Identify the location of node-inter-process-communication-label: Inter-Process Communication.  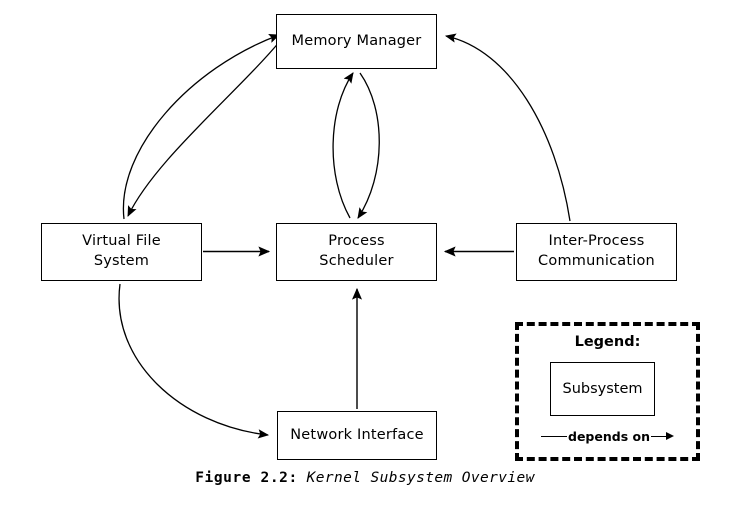
(596, 251).